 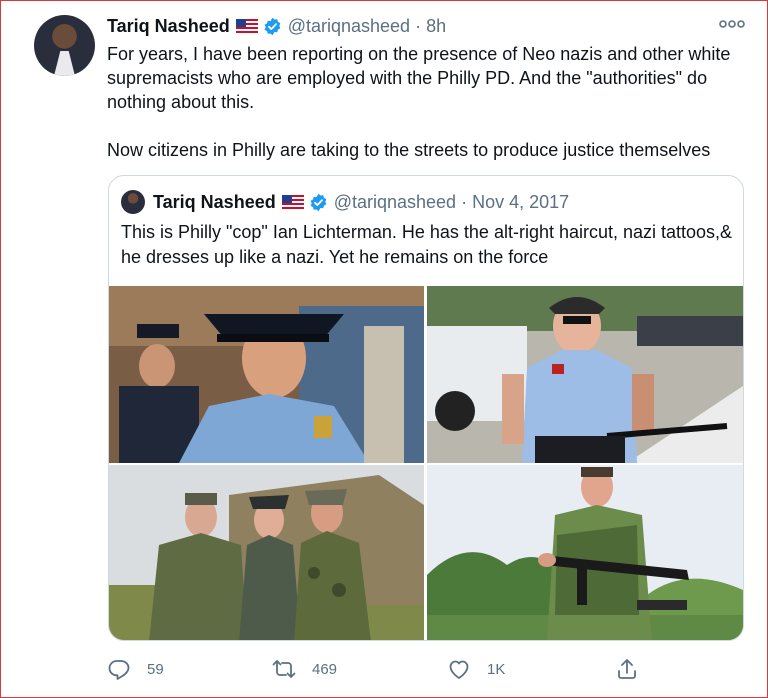 What do you see at coordinates (168, 26) in the screenshot?
I see `author-name: Tariq Nasheed` at bounding box center [168, 26].